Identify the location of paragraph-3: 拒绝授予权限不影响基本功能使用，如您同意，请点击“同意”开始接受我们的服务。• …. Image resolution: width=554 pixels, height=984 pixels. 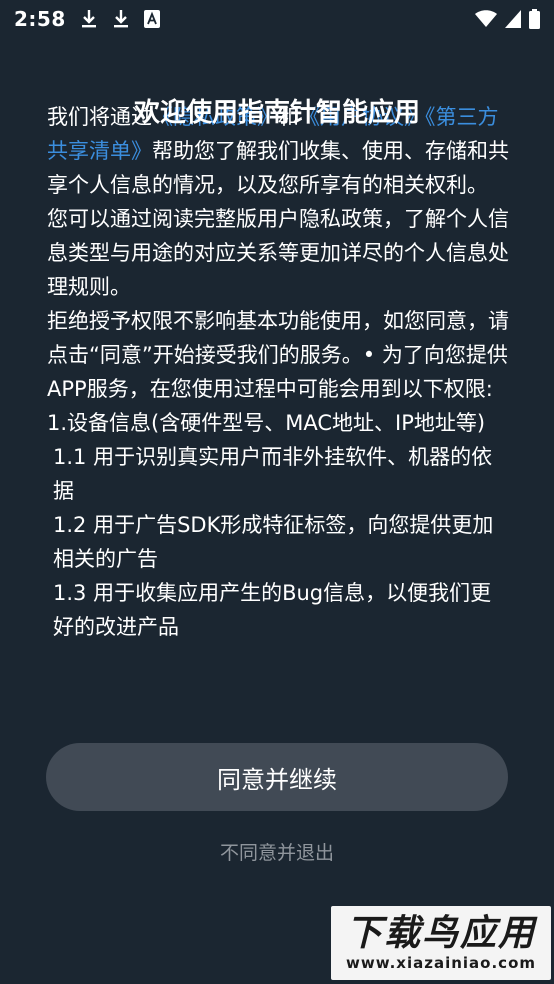
(278, 355).